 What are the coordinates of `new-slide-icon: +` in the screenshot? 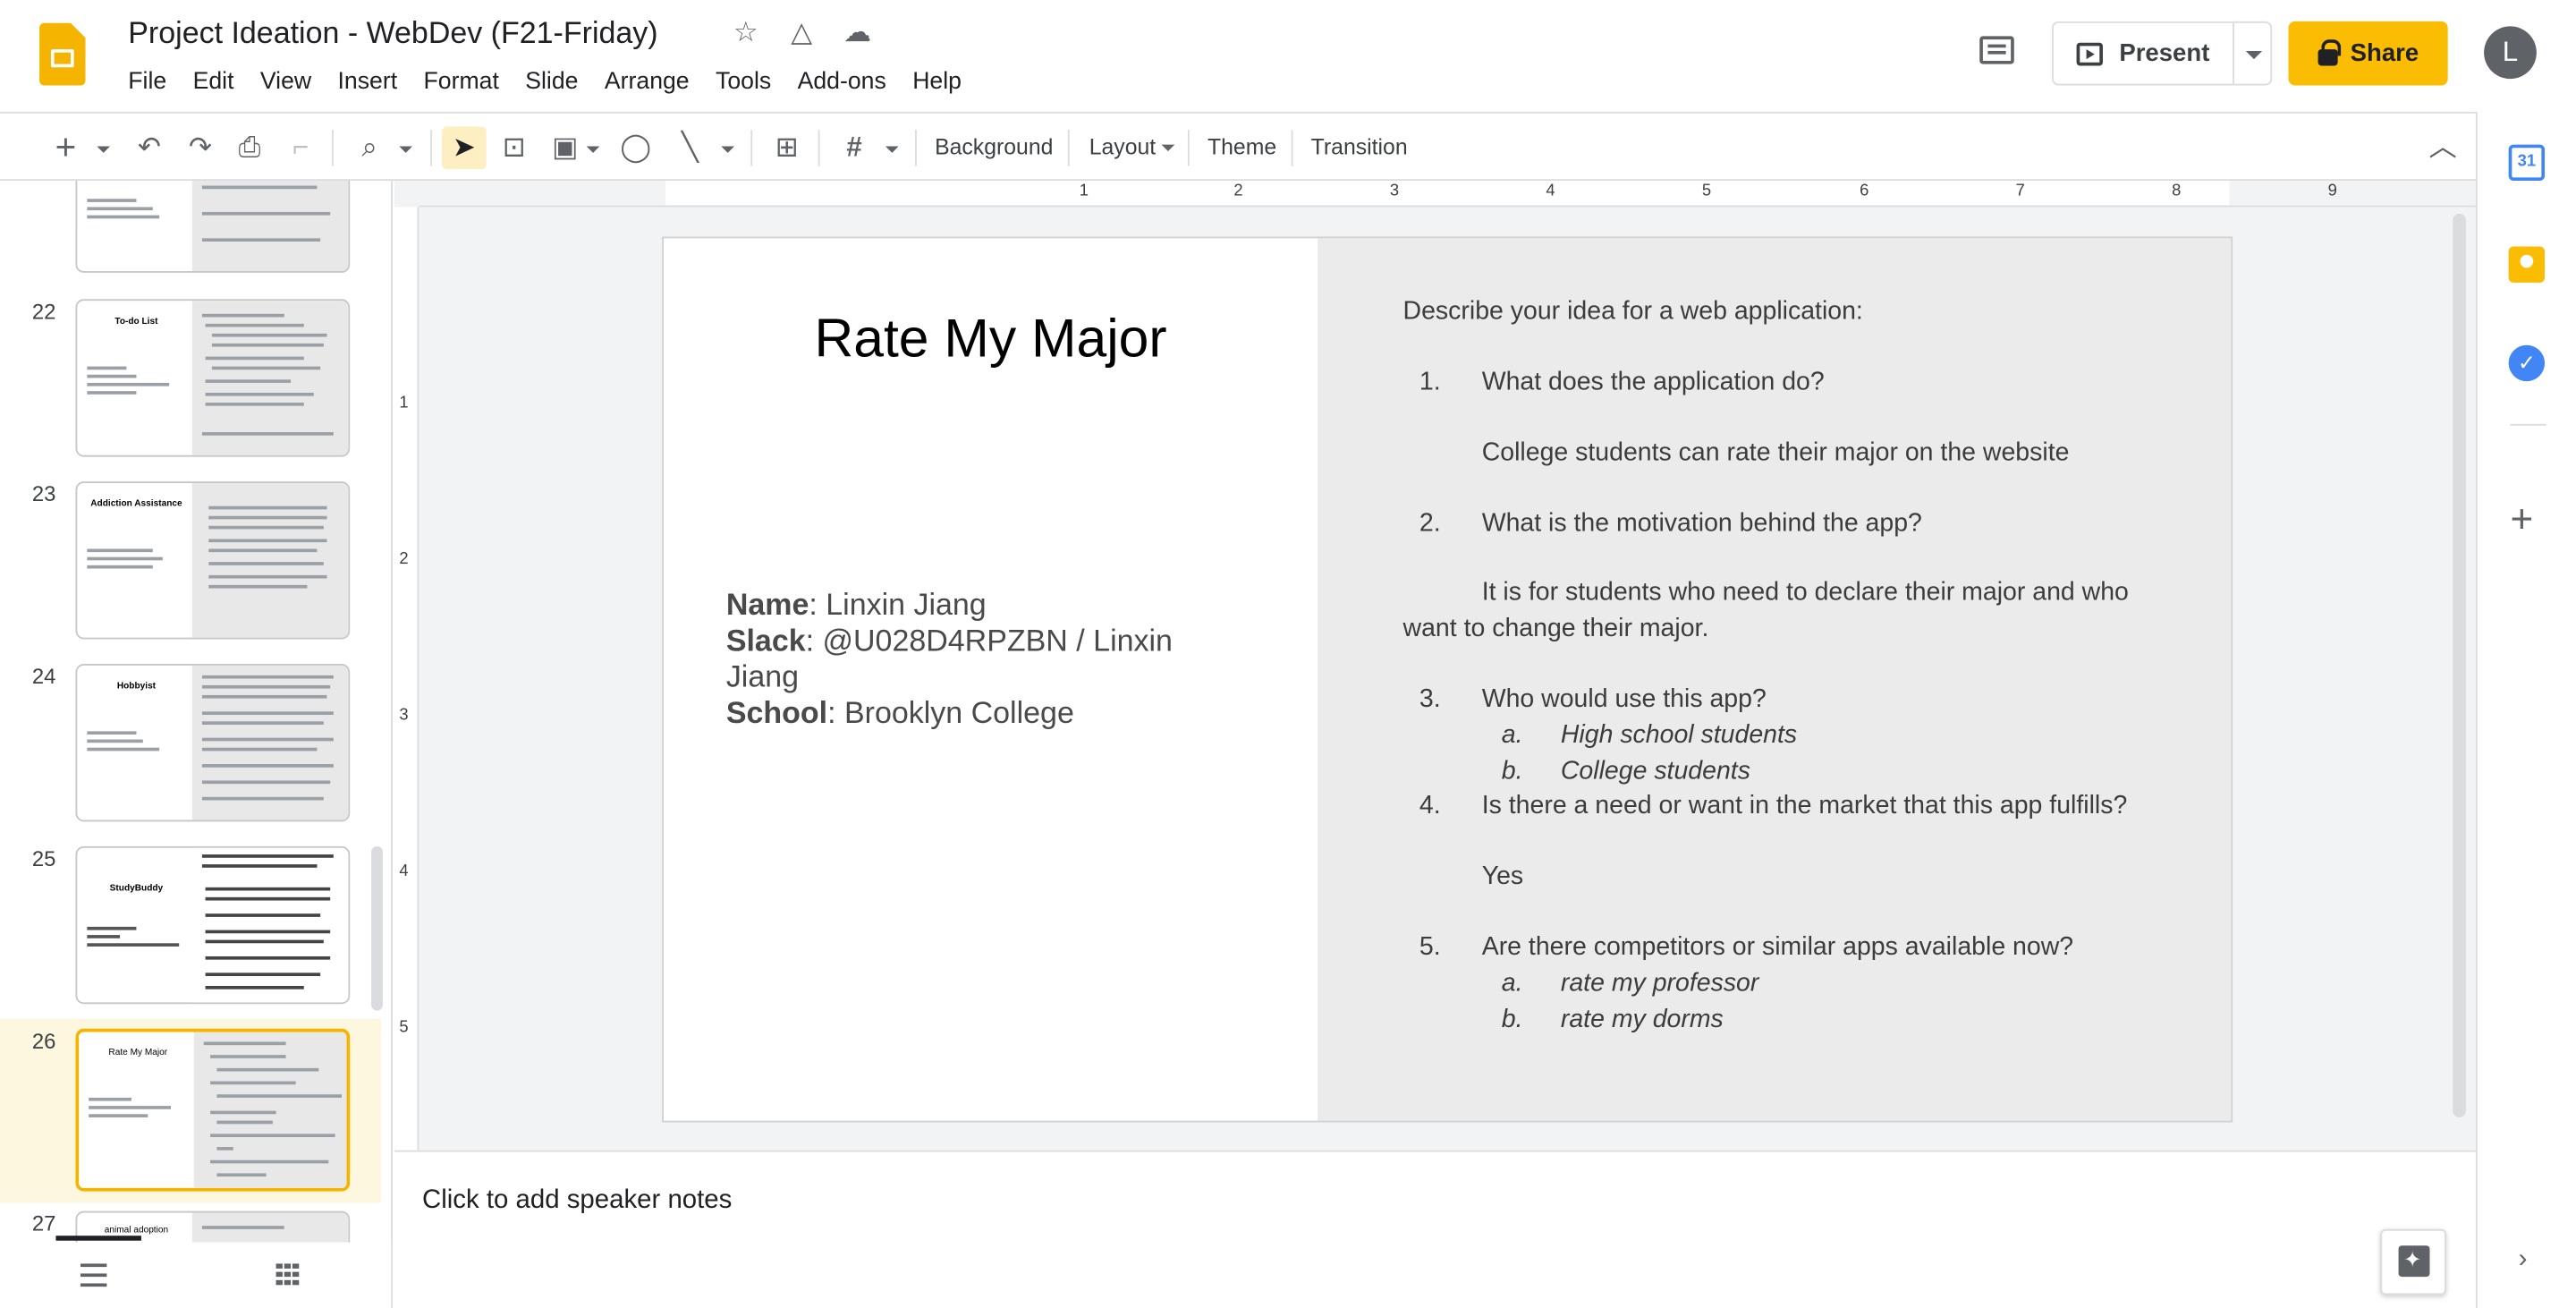 It's located at (65, 147).